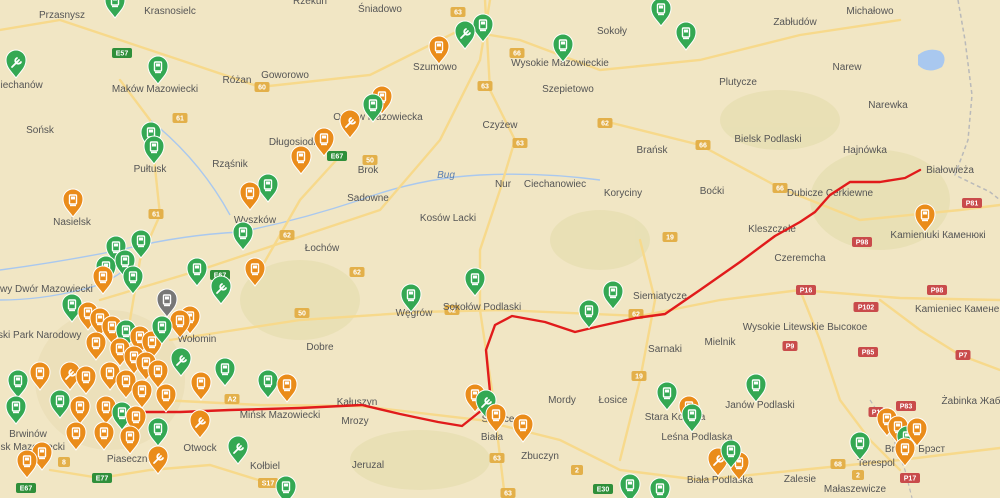 The height and width of the screenshot is (498, 1000). I want to click on road-shield: S17, so click(268, 483).